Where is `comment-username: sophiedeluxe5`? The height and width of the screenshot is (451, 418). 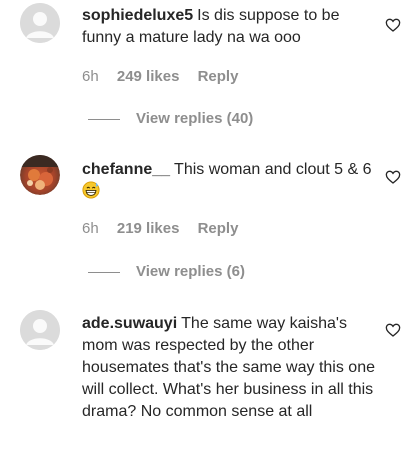
comment-username: sophiedeluxe5 is located at coordinates (137, 15).